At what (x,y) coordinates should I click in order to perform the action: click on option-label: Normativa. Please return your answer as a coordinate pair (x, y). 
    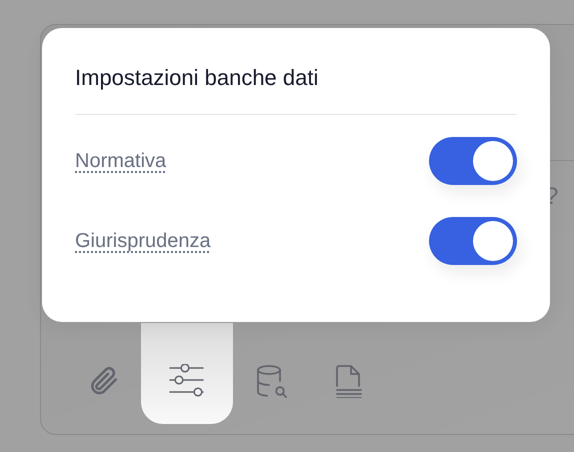
    Looking at the image, I should click on (120, 161).